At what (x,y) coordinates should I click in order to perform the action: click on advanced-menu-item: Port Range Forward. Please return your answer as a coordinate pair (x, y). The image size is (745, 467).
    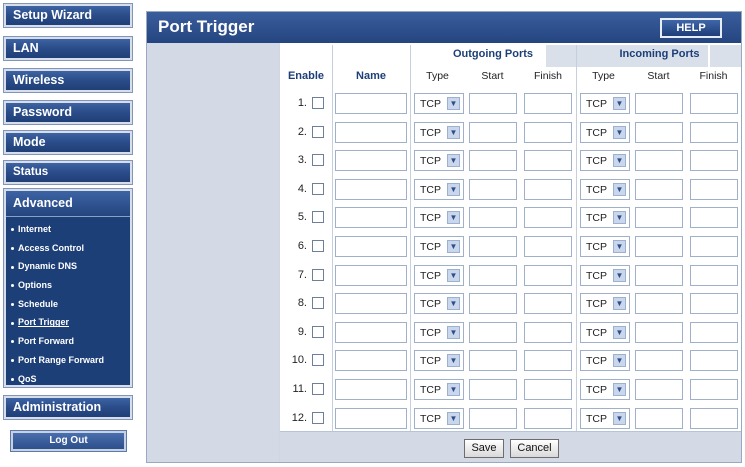
    Looking at the image, I should click on (68, 360).